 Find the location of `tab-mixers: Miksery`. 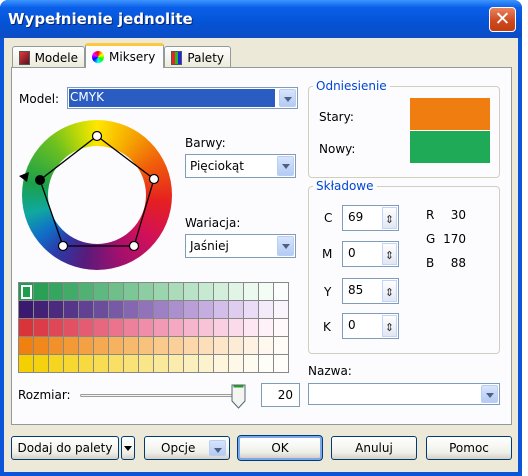

tab-mixers: Miksery is located at coordinates (124, 55).